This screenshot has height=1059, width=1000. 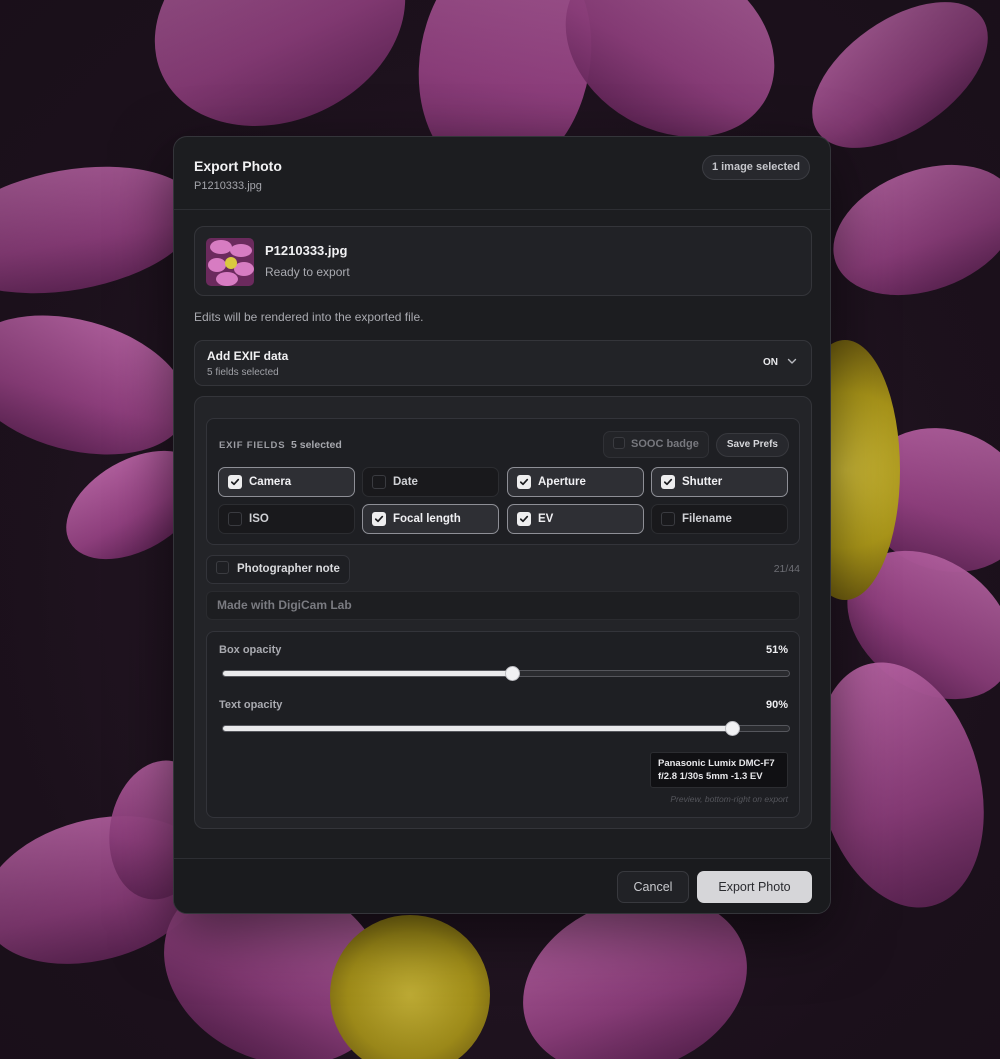 What do you see at coordinates (792, 361) in the screenshot?
I see `chevron-down-icon` at bounding box center [792, 361].